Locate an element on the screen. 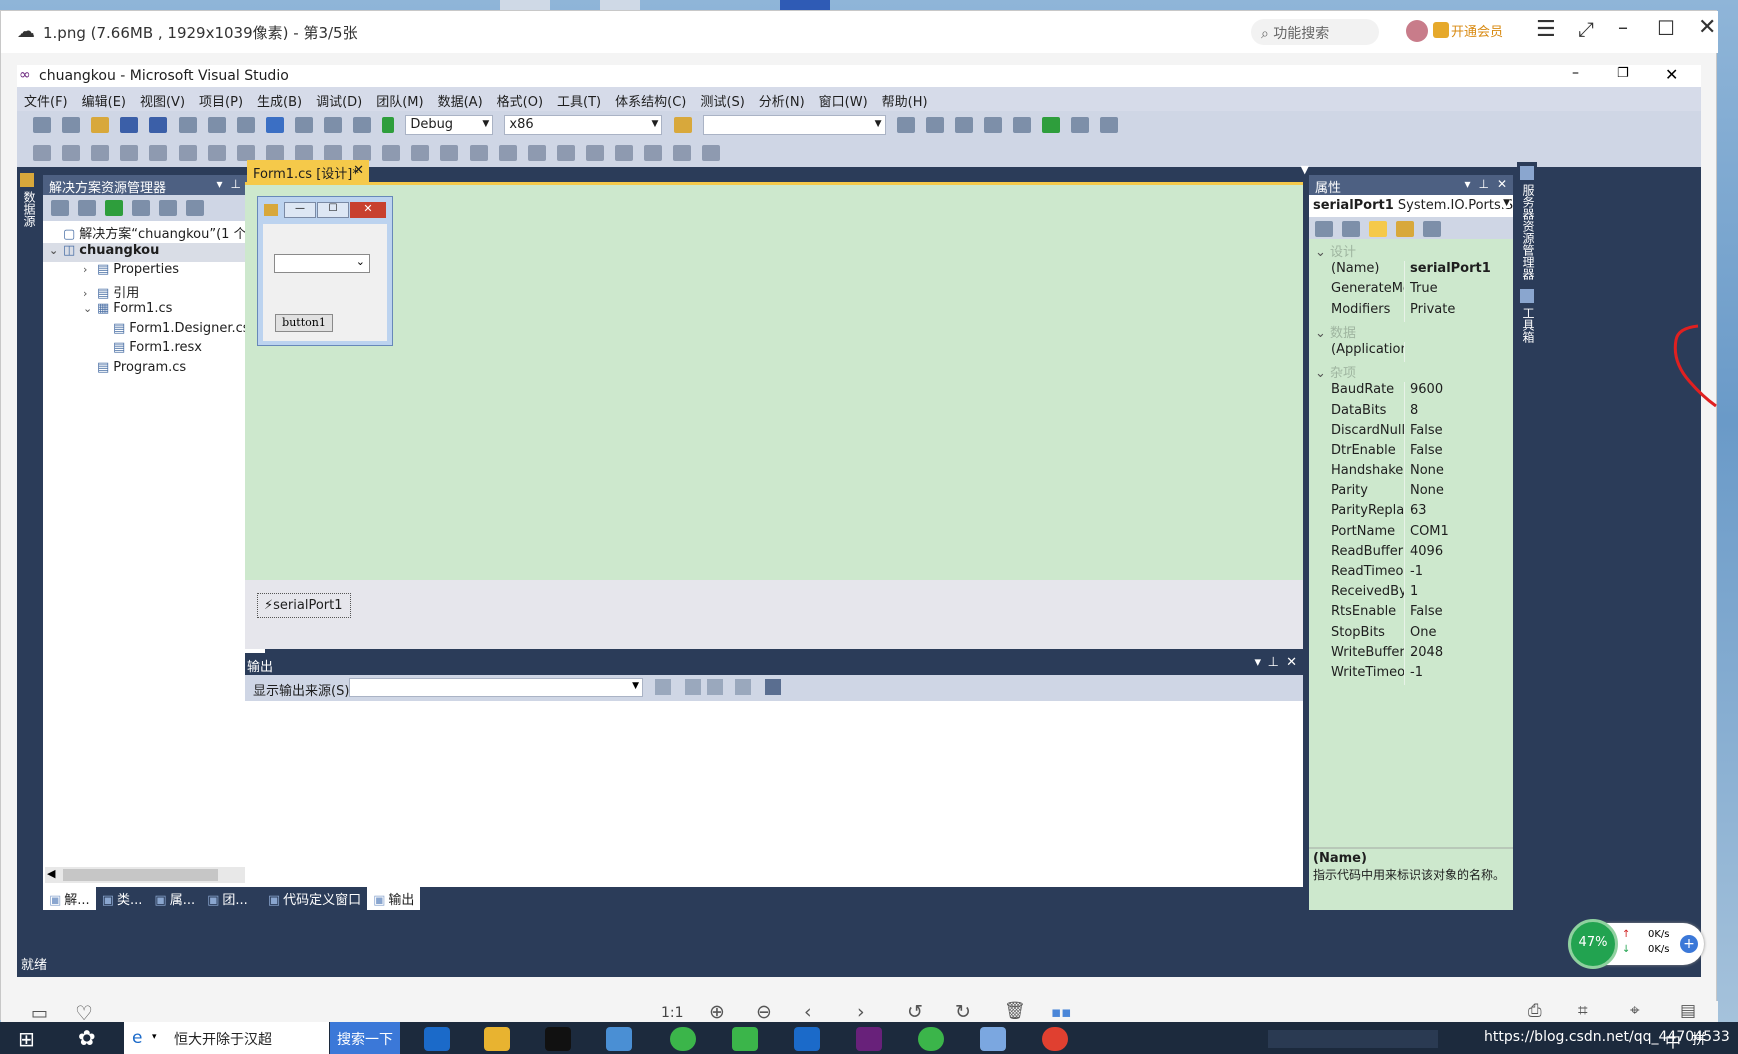  menu-item: 数据(A) is located at coordinates (460, 98).